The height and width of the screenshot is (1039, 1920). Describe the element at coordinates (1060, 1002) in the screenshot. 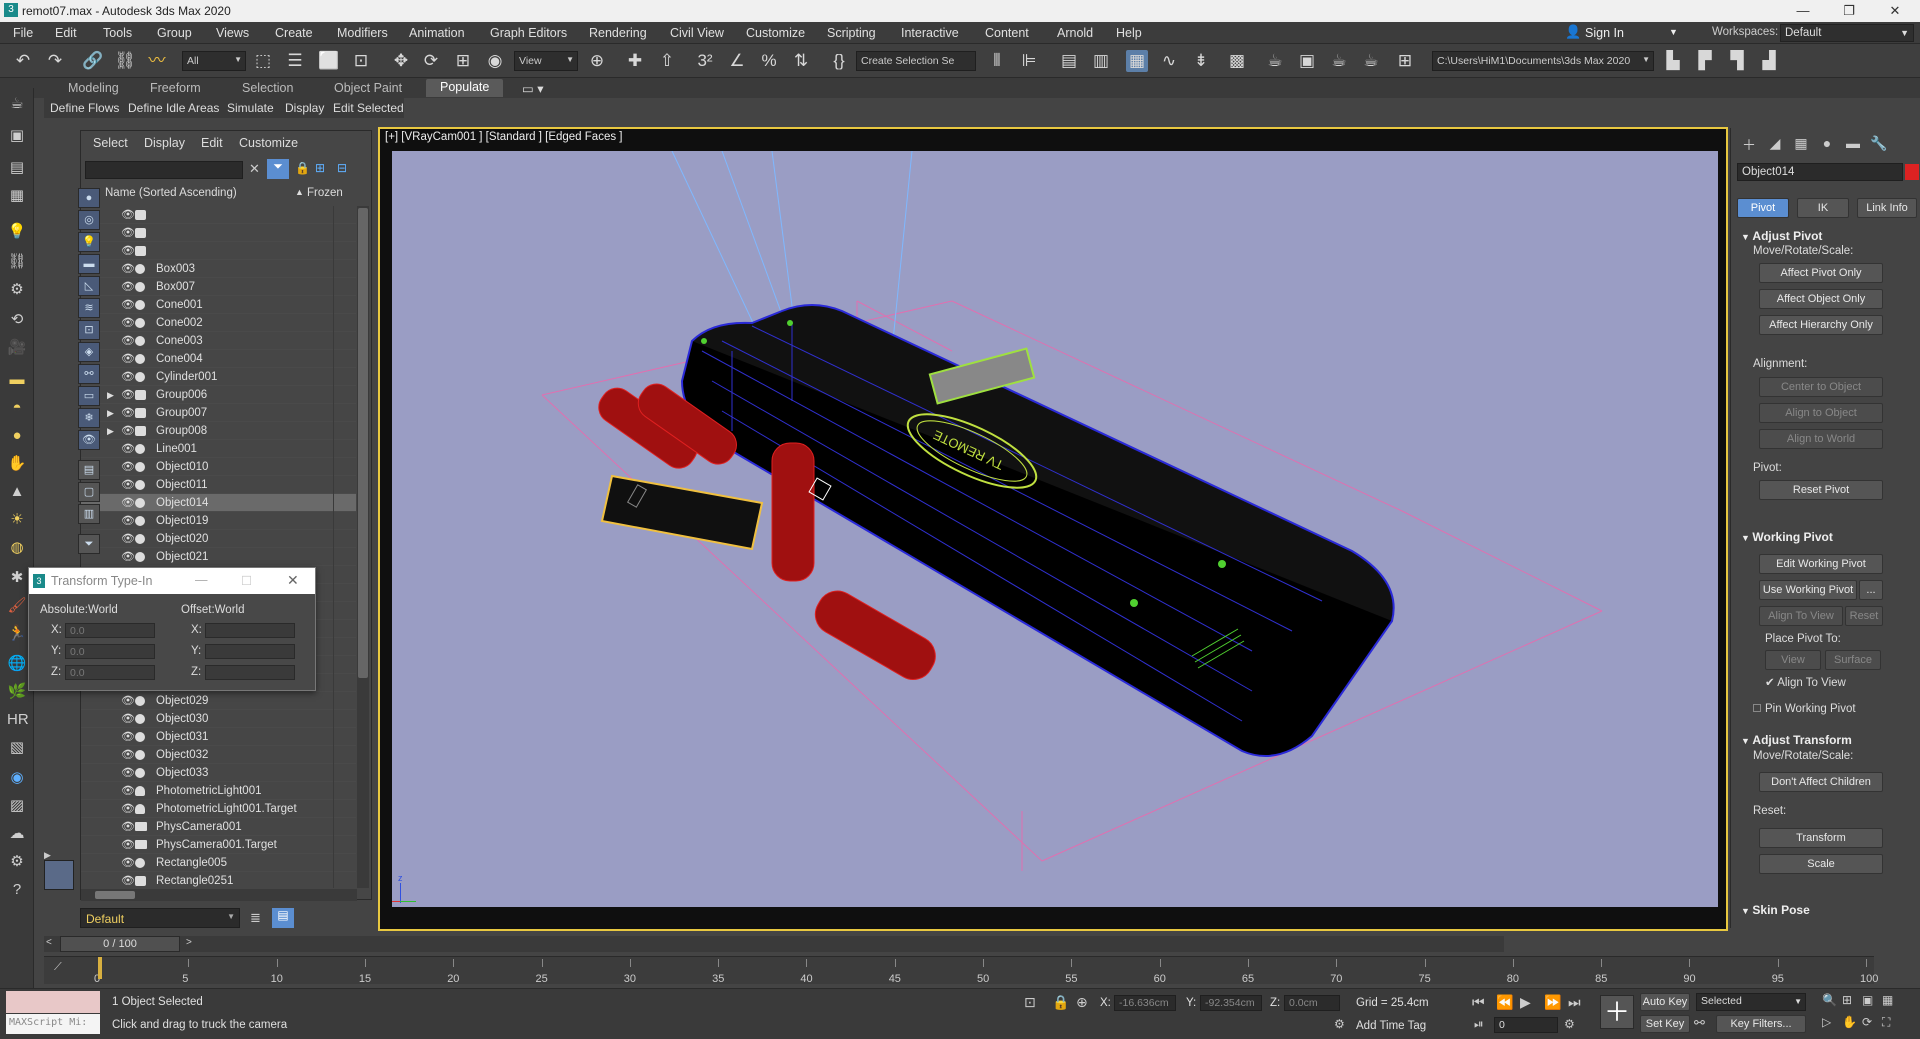

I see `selection-lock-icon: 🔒` at that location.